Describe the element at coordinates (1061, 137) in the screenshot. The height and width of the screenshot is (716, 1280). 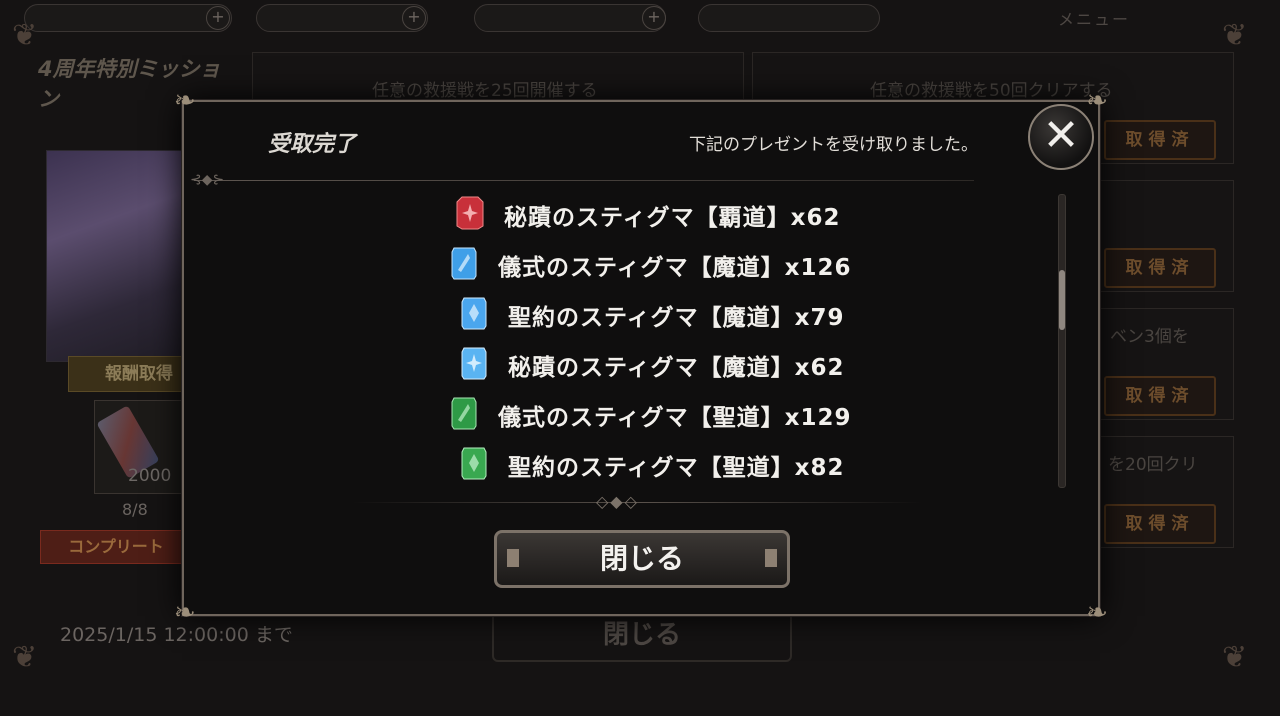
I see `close-x-icon: ✕` at that location.